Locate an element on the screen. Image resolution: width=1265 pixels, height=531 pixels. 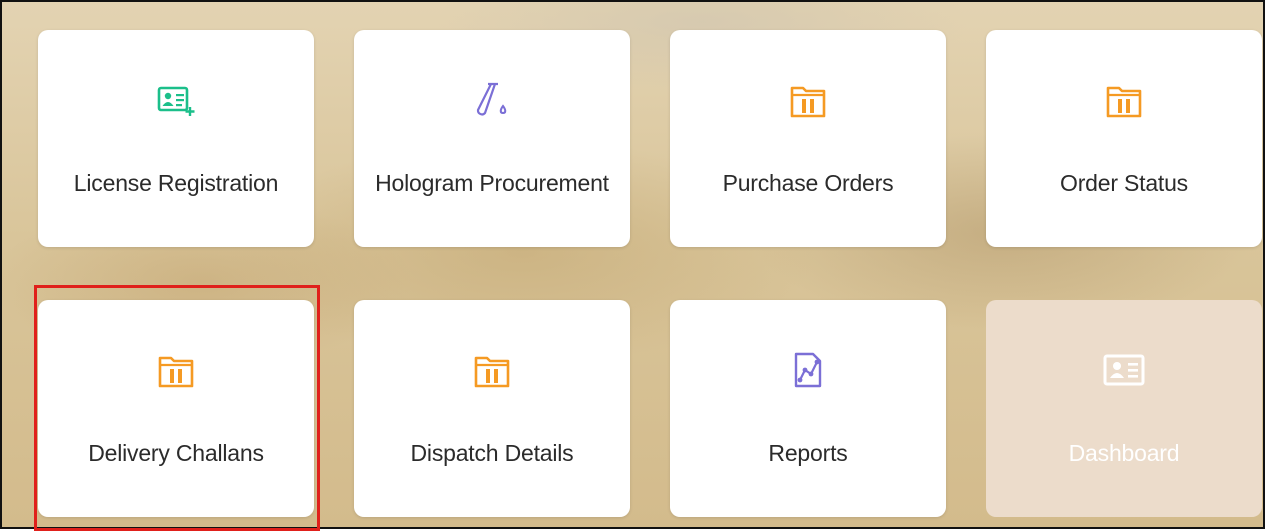
tile-label: Reports is located at coordinates (808, 453).